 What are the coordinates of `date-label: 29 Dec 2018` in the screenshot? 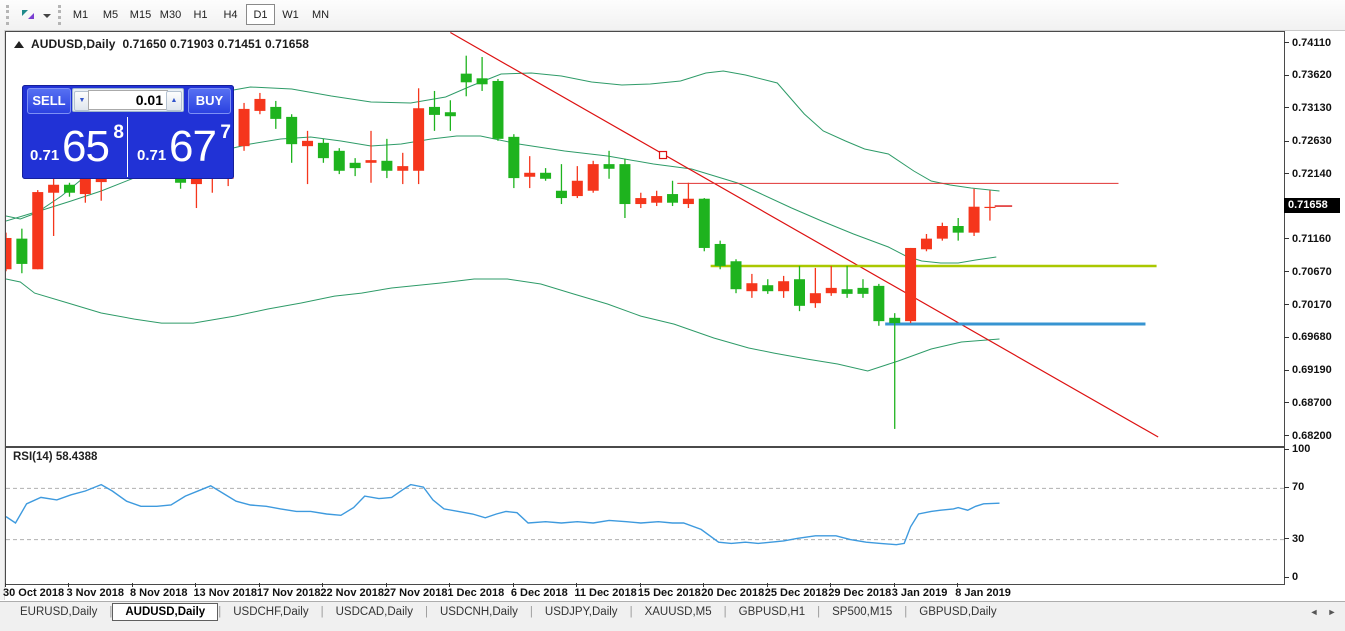 It's located at (860, 593).